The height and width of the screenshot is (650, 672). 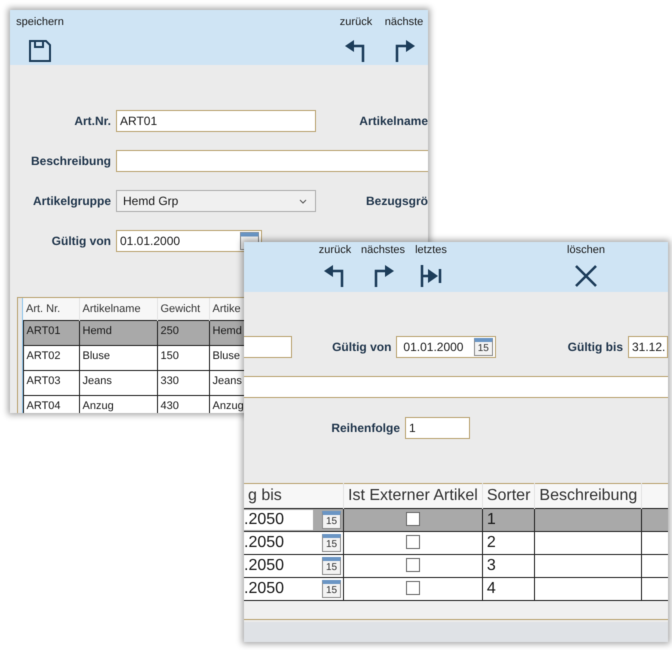 What do you see at coordinates (150, 201) in the screenshot?
I see `dropdown-value: Hemd Grp` at bounding box center [150, 201].